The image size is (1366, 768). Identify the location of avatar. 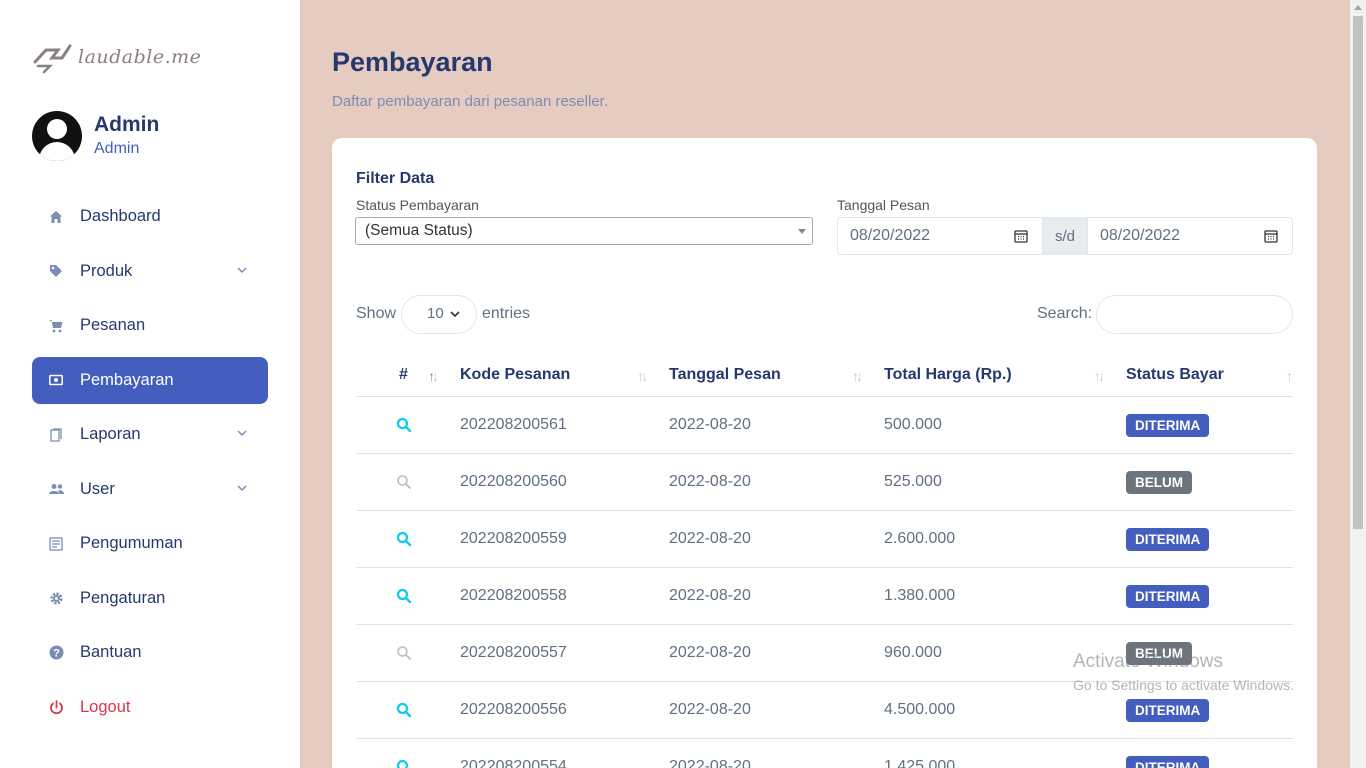
(57, 136).